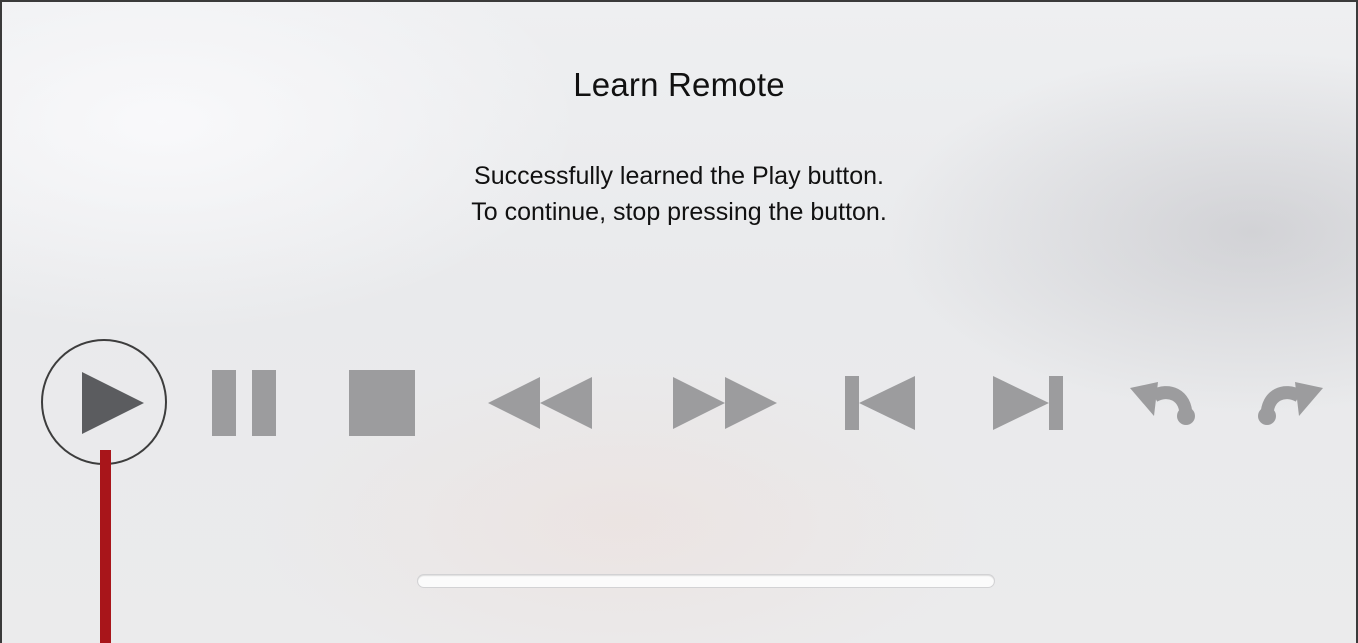  What do you see at coordinates (105, 546) in the screenshot?
I see `callout-line` at bounding box center [105, 546].